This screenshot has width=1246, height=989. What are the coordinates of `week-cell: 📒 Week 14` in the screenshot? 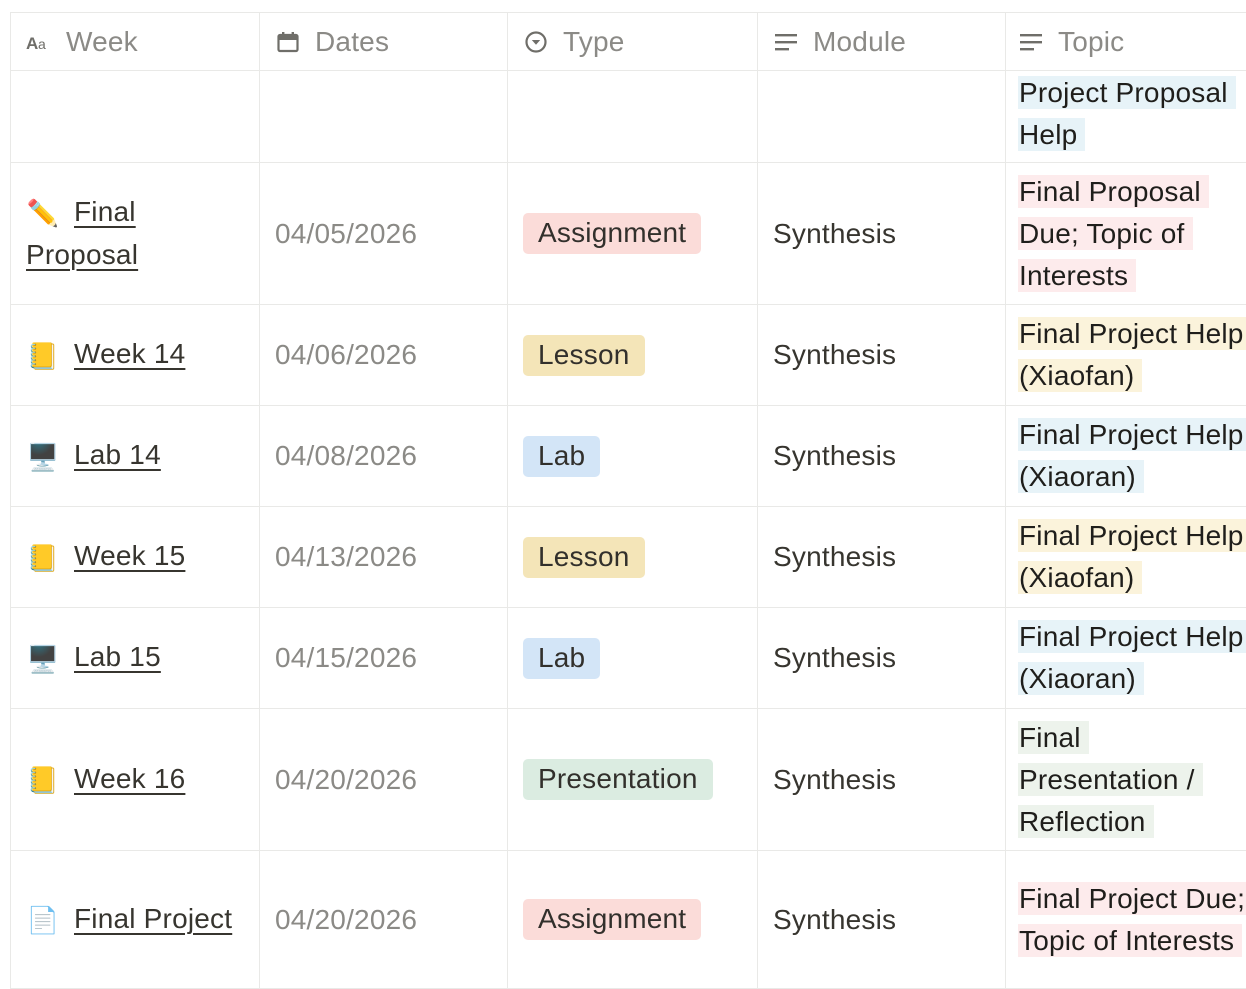 It's located at (135, 355).